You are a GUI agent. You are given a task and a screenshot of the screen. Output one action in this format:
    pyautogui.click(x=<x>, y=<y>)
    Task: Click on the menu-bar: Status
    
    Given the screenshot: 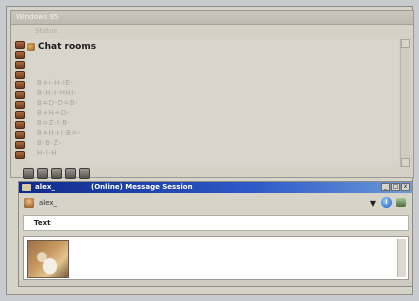 What is the action you would take?
    pyautogui.click(x=212, y=31)
    